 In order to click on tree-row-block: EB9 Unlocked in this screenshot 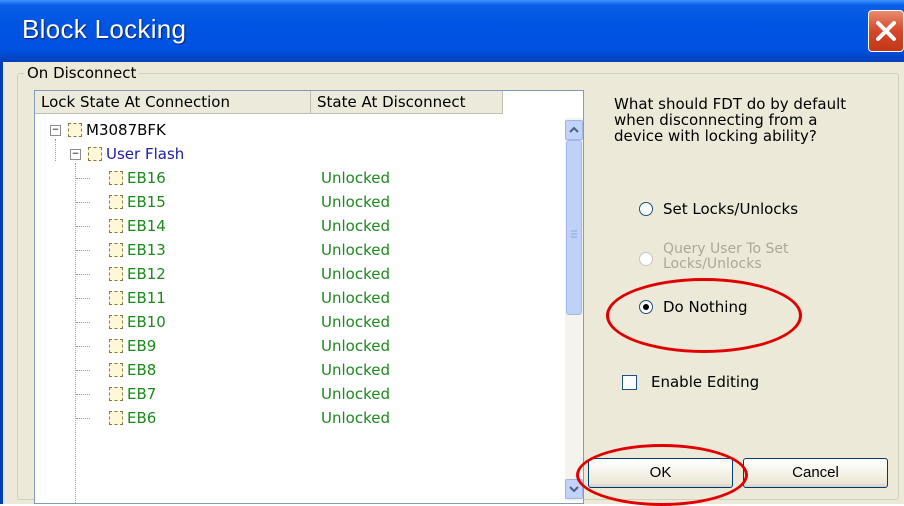, I will do `click(295, 346)`.